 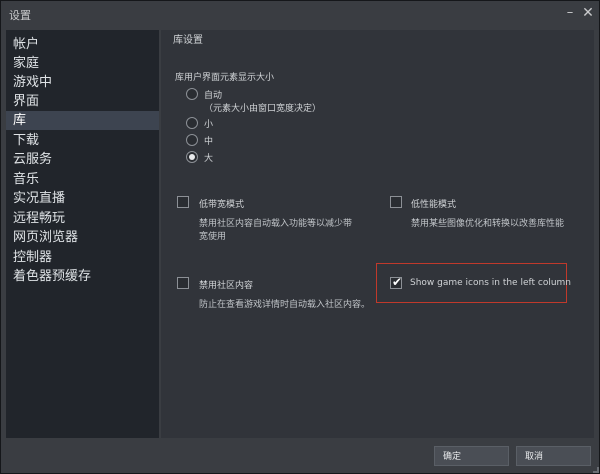 I want to click on size-medium-label: 中, so click(x=208, y=140).